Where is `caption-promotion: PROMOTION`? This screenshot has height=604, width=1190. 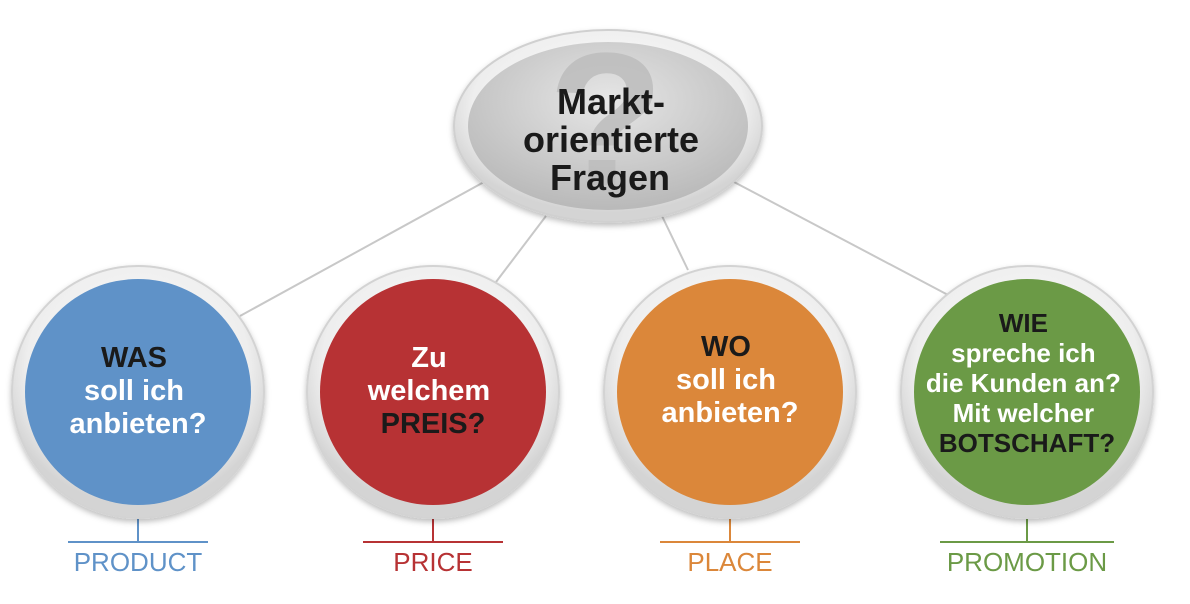 caption-promotion: PROMOTION is located at coordinates (1027, 562).